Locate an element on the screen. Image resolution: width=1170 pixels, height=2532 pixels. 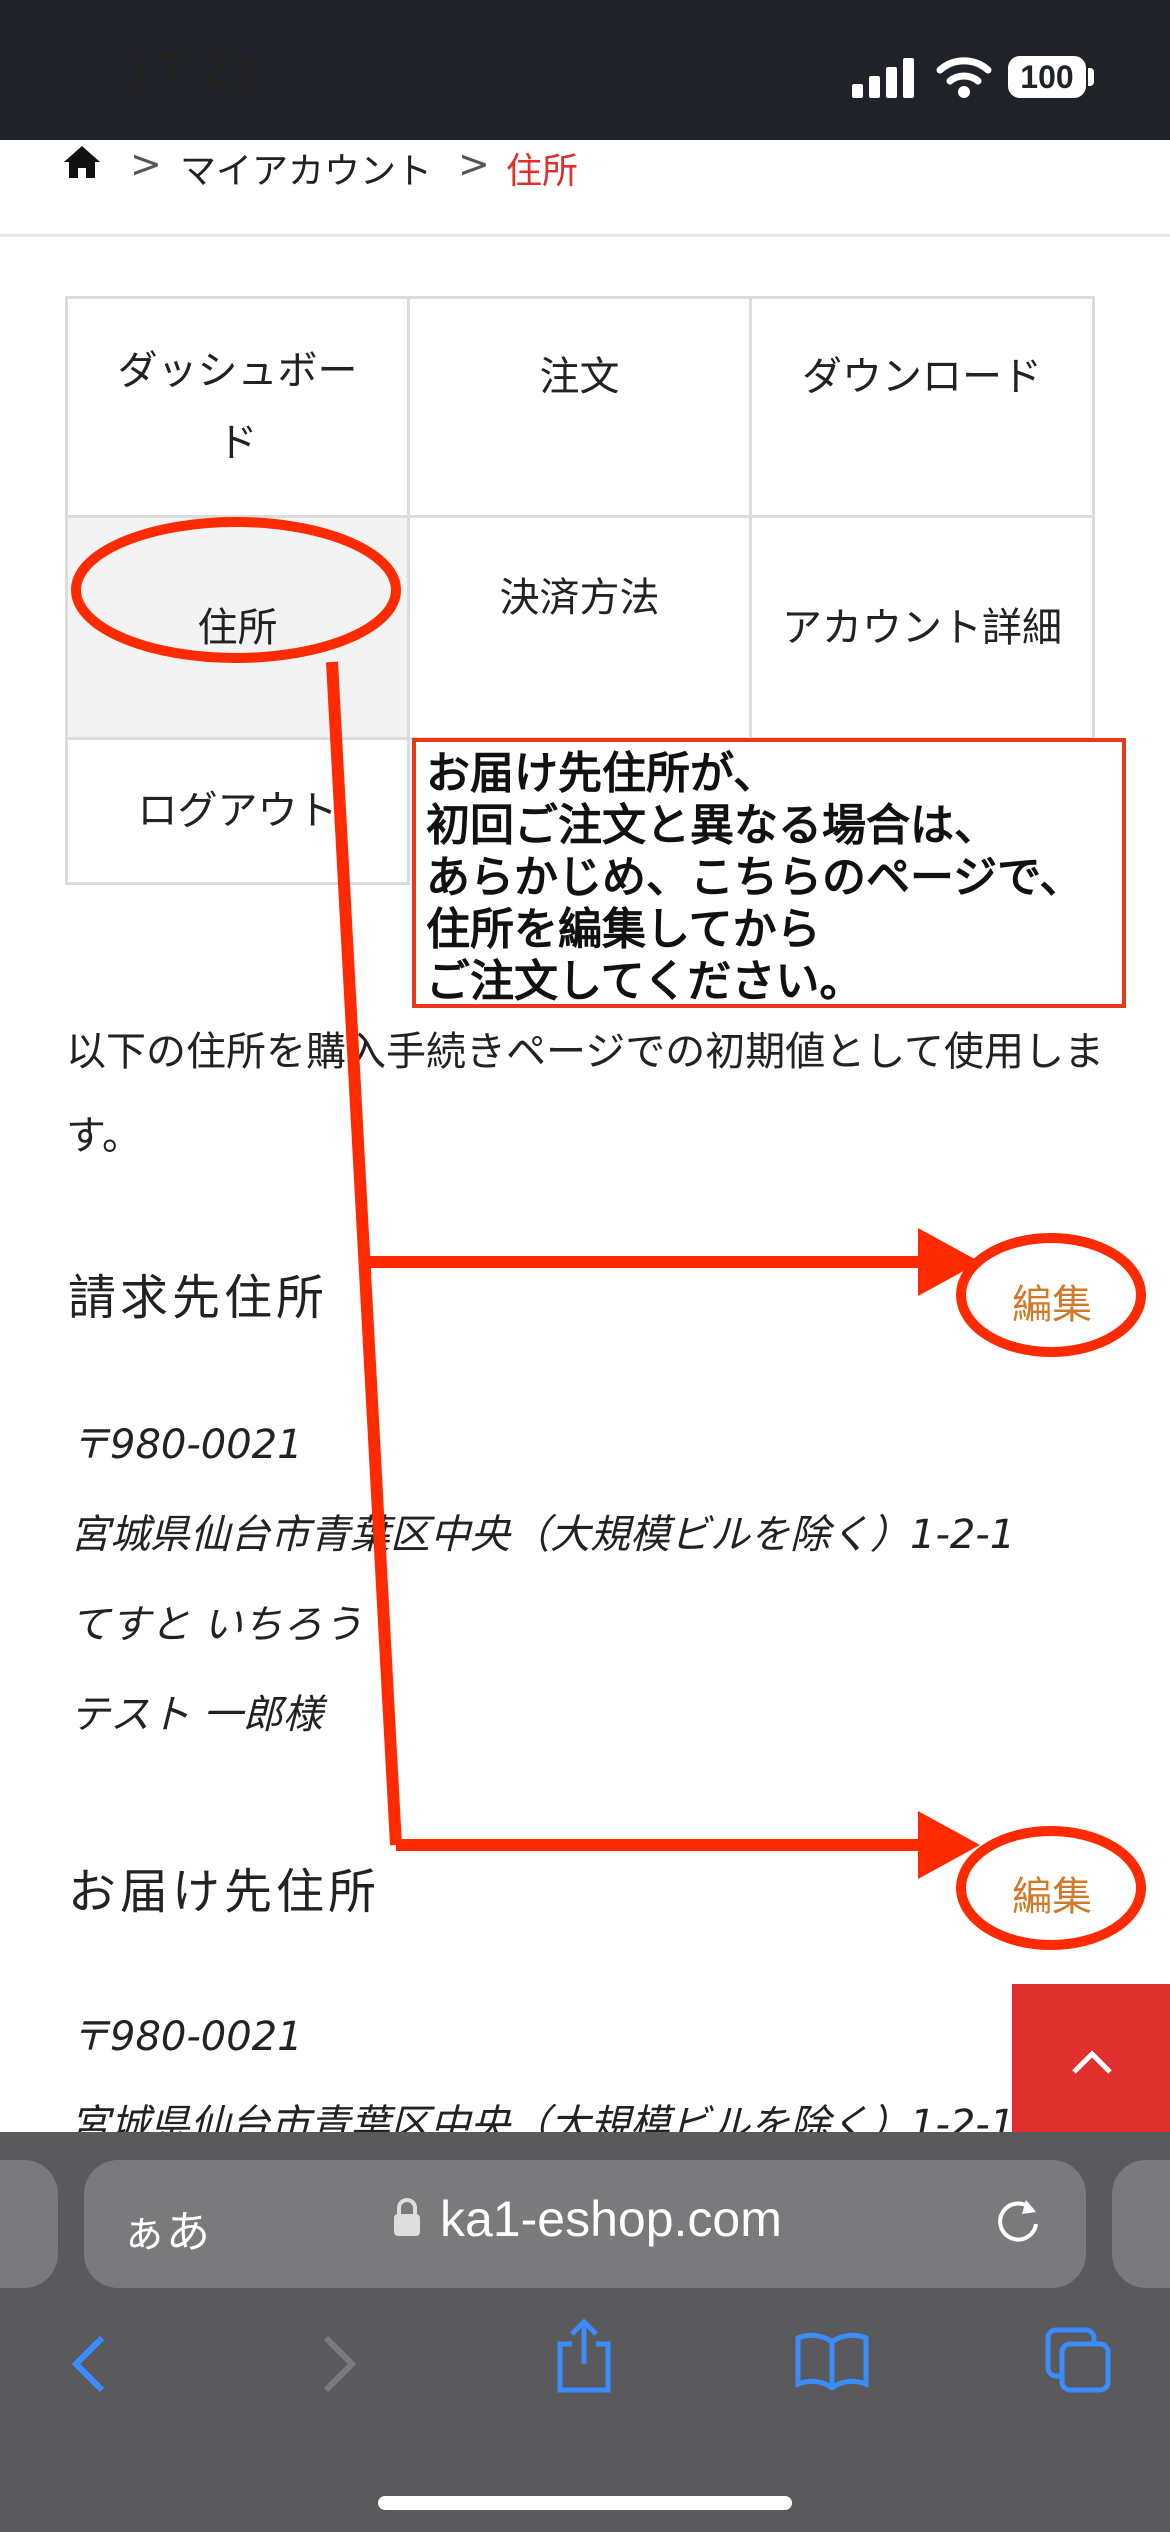
tabs-icon is located at coordinates (1079, 2360).